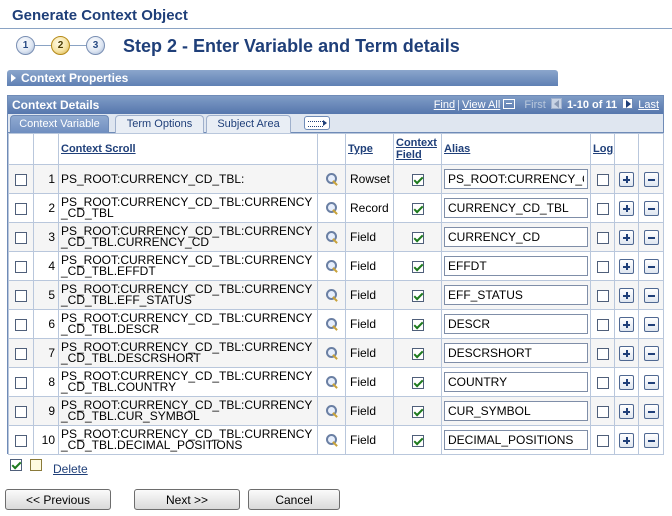  Describe the element at coordinates (509, 104) in the screenshot. I see `download-grid-icon` at that location.